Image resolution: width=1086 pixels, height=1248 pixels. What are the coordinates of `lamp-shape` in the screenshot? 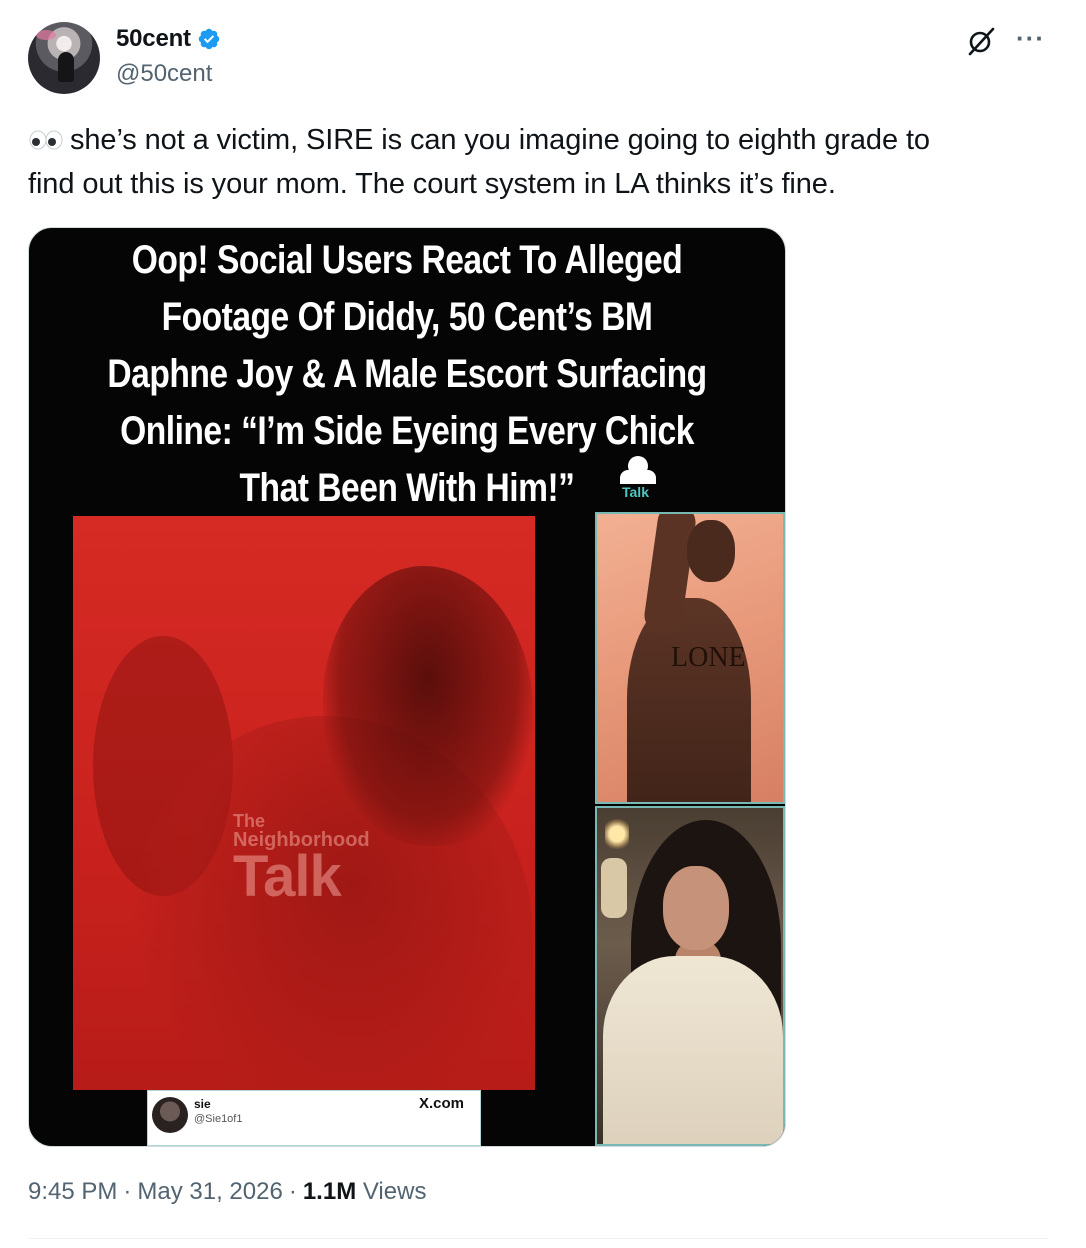 It's located at (617, 834).